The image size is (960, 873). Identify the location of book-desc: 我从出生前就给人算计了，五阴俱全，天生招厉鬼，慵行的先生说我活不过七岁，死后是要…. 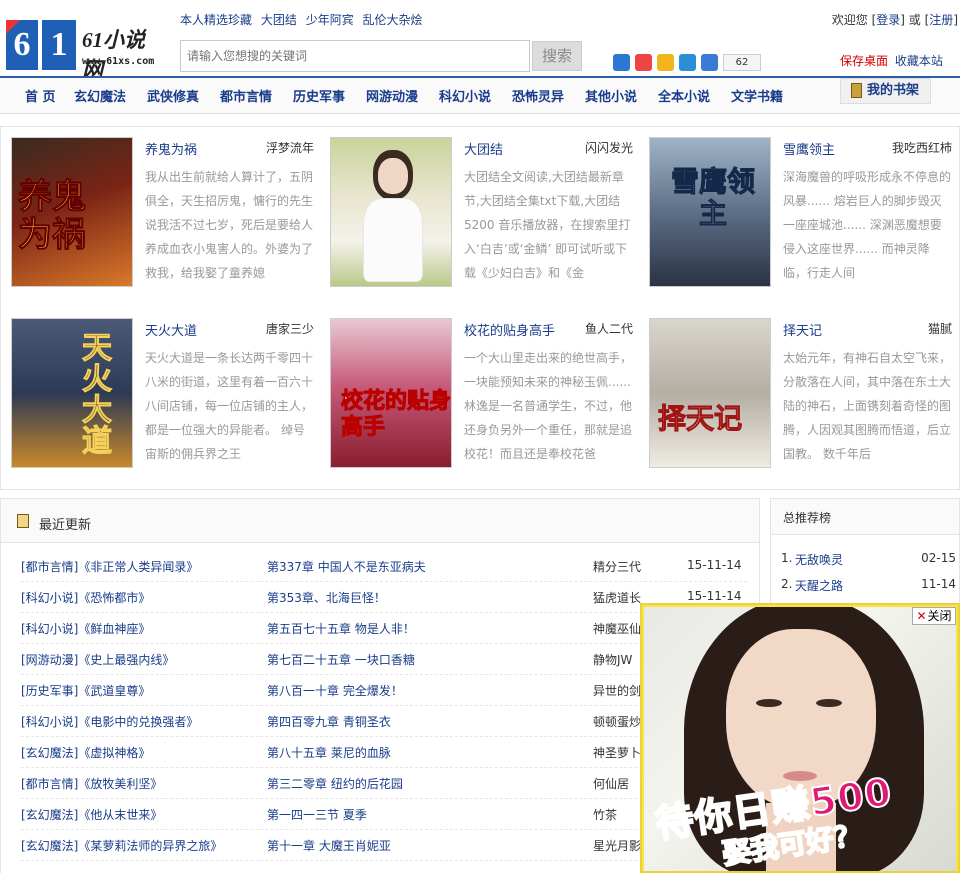
(229, 225).